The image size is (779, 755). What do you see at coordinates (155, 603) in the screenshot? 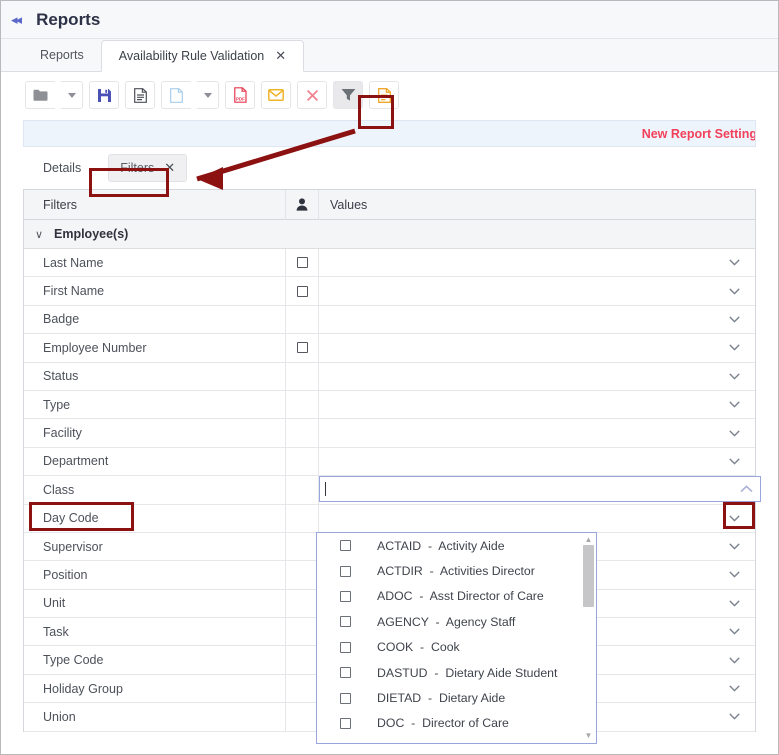
I see `filter-row-label: Unit` at bounding box center [155, 603].